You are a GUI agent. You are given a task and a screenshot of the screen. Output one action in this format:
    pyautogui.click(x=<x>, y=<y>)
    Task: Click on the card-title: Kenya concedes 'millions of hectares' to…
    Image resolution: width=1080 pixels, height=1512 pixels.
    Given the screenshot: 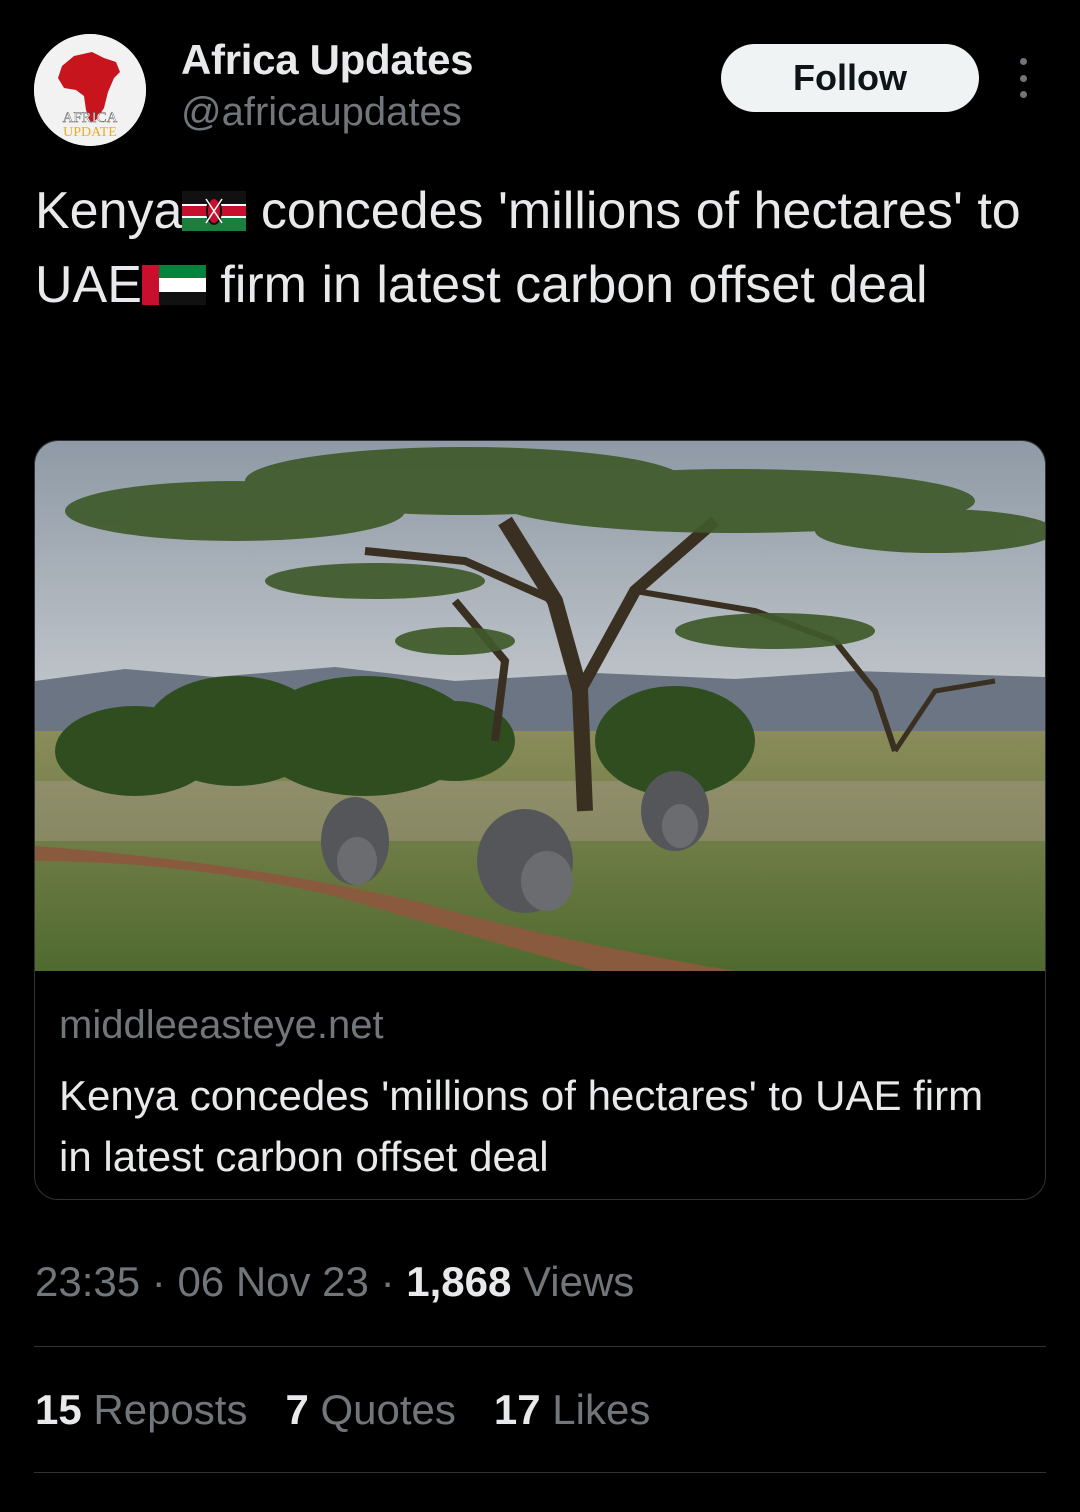 What is the action you would take?
    pyautogui.click(x=521, y=1126)
    